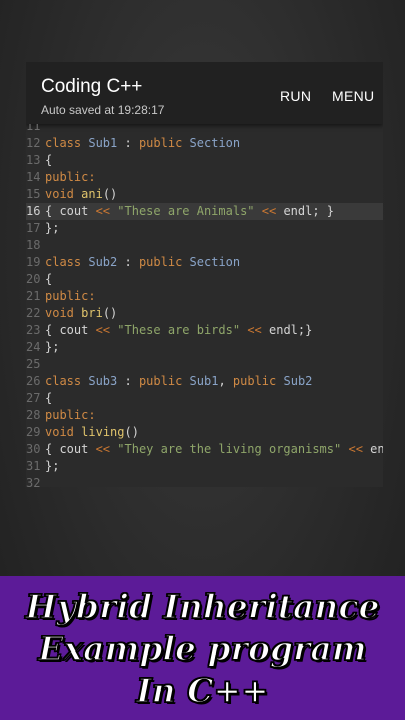 This screenshot has width=405, height=720. Describe the element at coordinates (204, 313) in the screenshot. I see `code-line: 22 void bri()` at that location.